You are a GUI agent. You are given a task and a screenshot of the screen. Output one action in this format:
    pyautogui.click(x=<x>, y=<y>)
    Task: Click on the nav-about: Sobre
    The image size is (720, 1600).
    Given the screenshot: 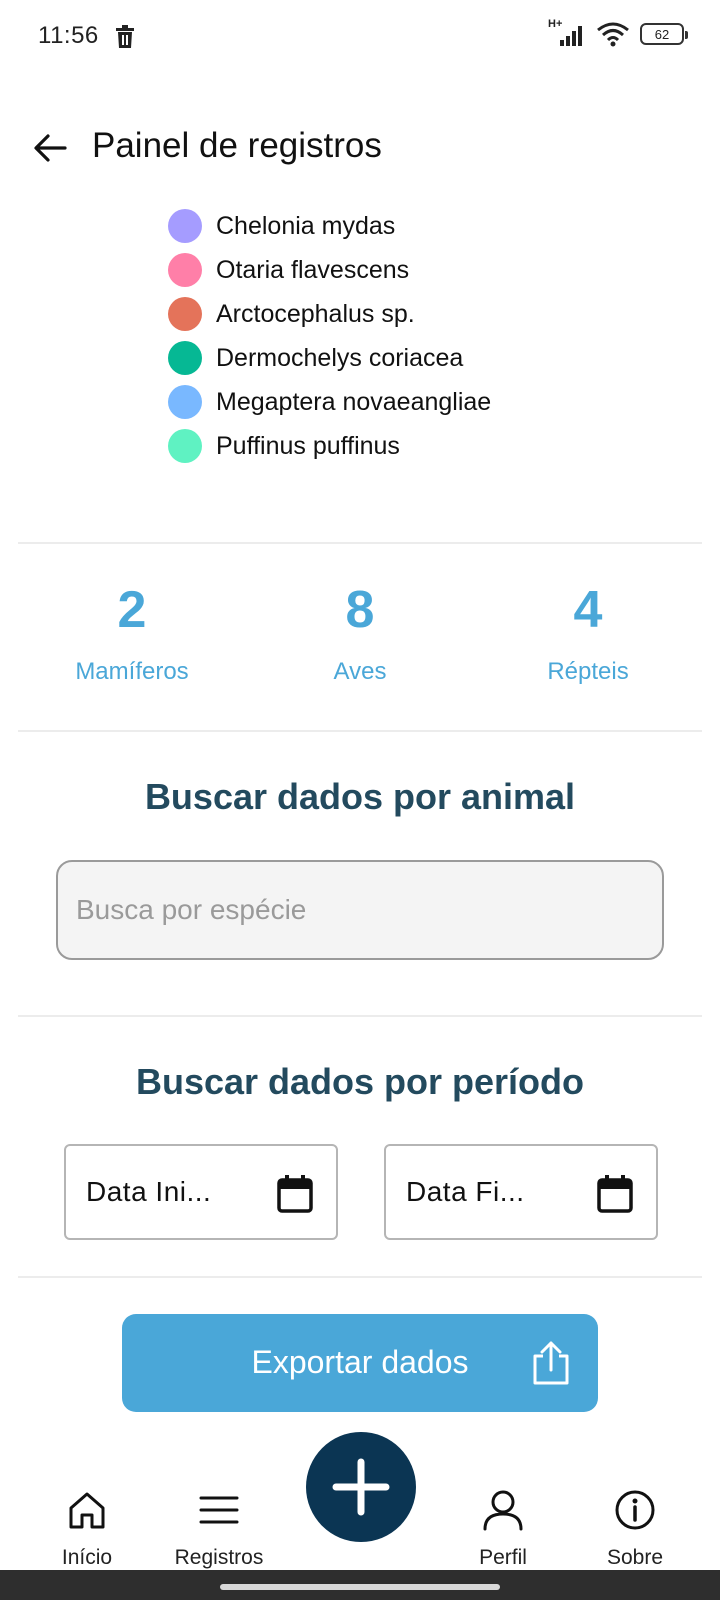 What is the action you would take?
    pyautogui.click(x=635, y=1529)
    